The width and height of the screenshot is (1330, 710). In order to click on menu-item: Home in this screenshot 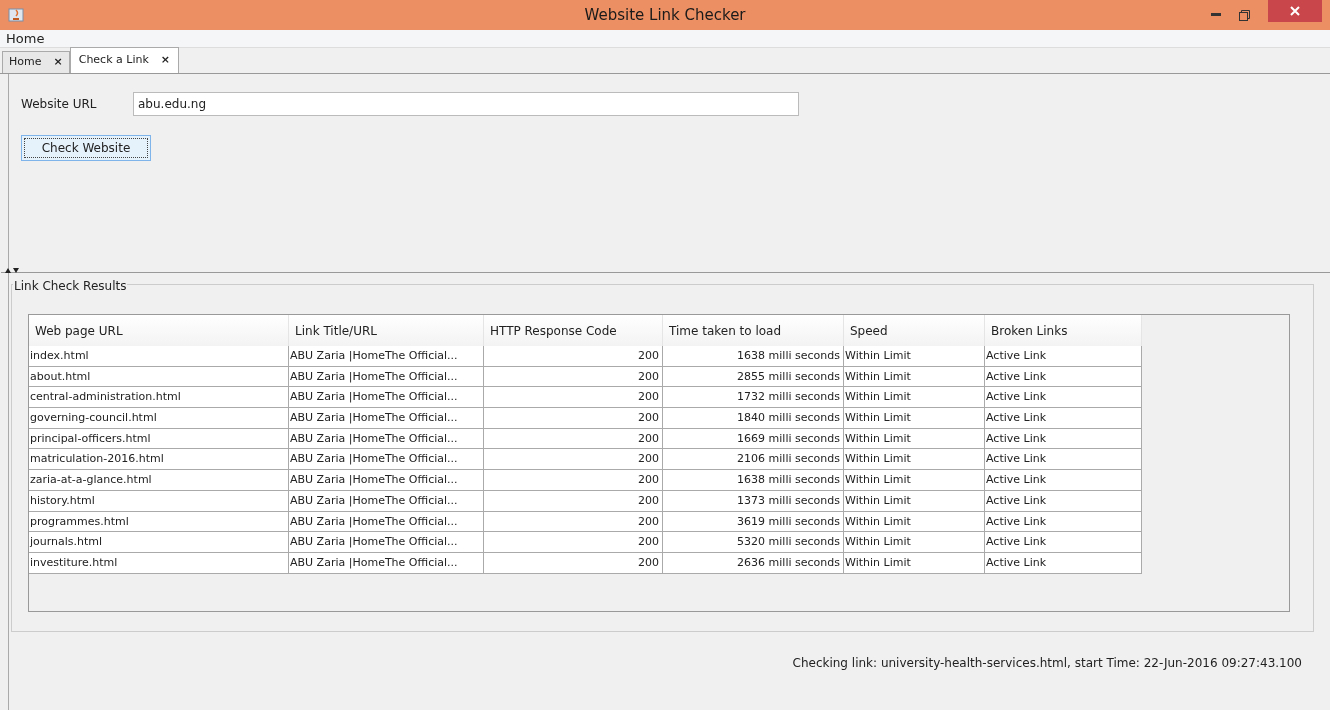, I will do `click(25, 38)`.